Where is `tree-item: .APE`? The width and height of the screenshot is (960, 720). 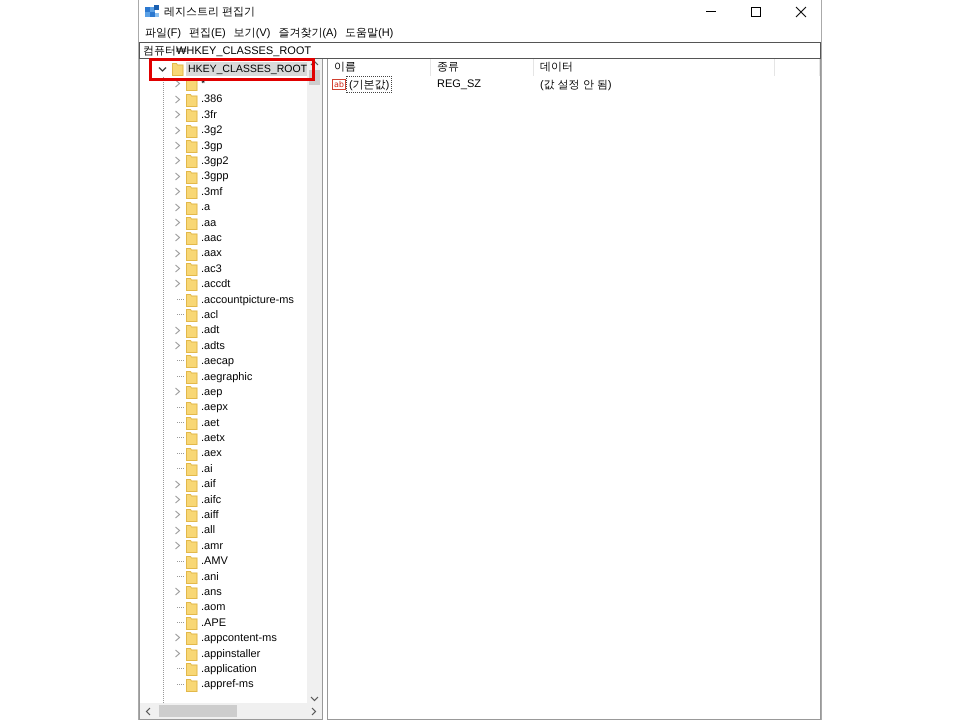 tree-item: .APE is located at coordinates (213, 623).